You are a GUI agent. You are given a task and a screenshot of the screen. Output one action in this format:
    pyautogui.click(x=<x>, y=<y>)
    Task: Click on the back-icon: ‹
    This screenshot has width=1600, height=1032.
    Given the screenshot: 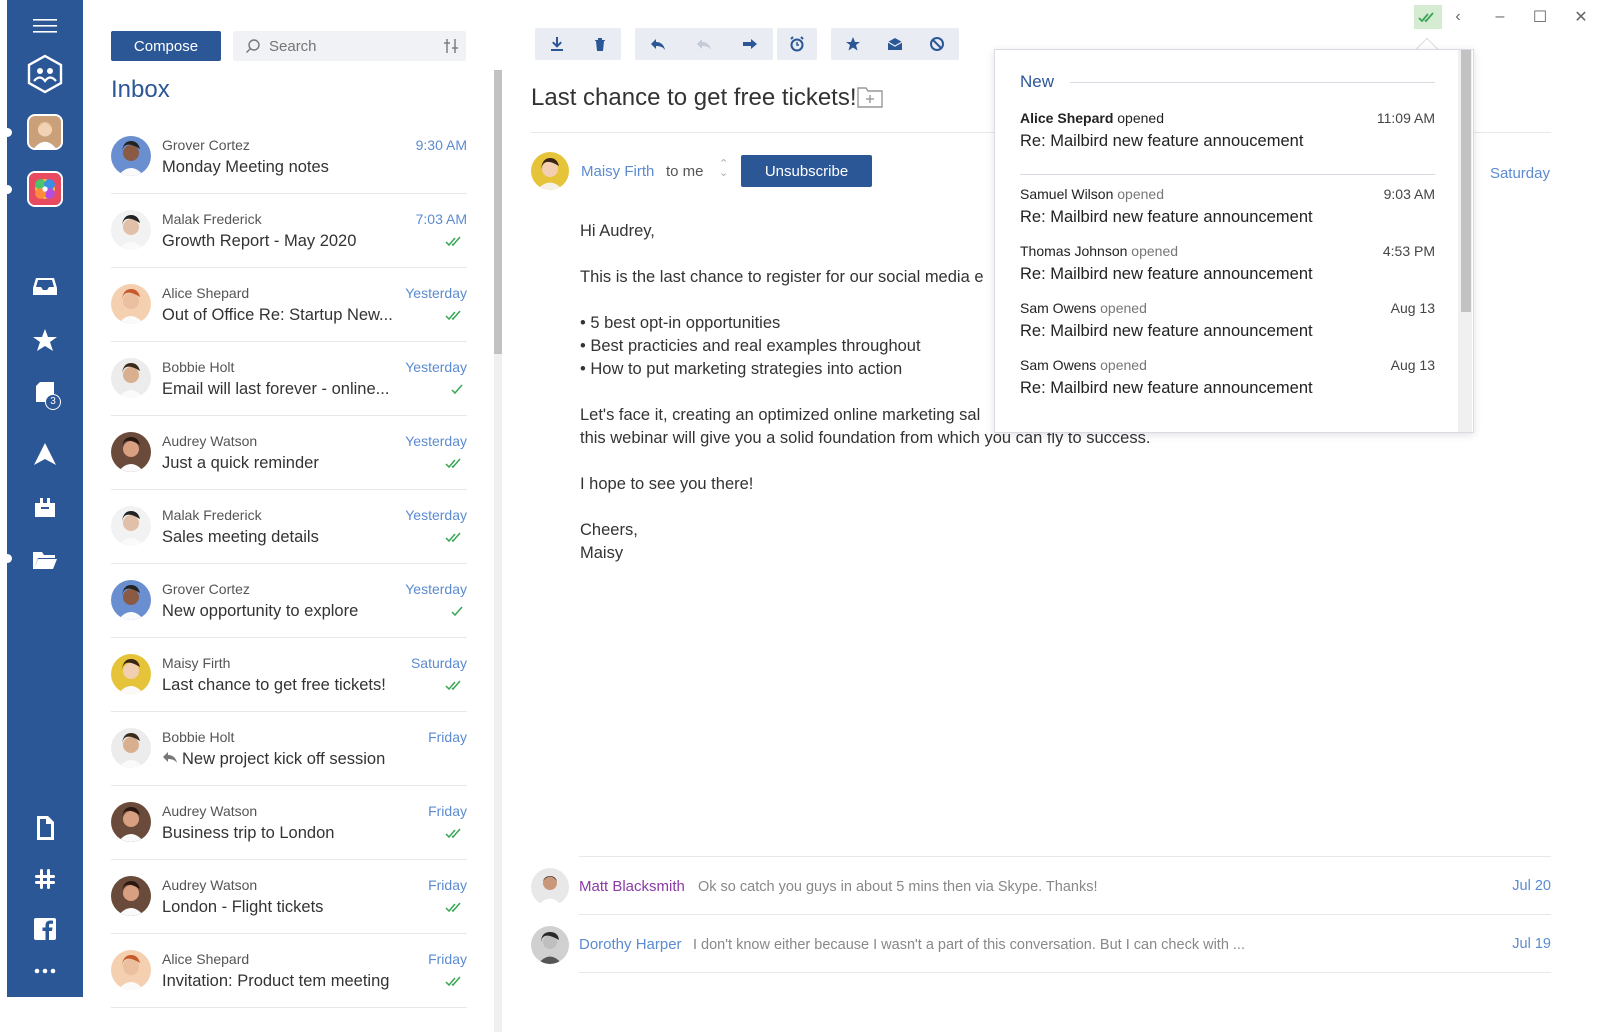 What is the action you would take?
    pyautogui.click(x=1458, y=17)
    